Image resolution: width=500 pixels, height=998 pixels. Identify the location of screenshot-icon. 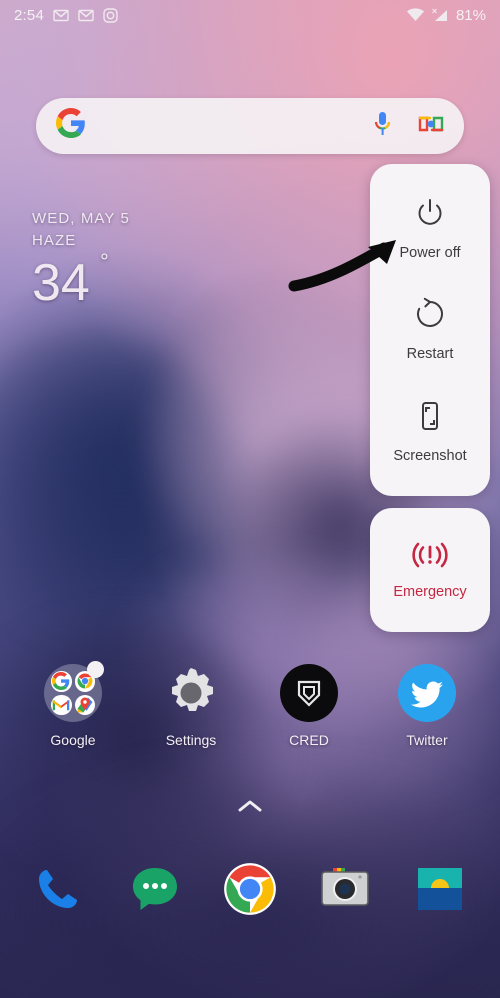
(430, 418).